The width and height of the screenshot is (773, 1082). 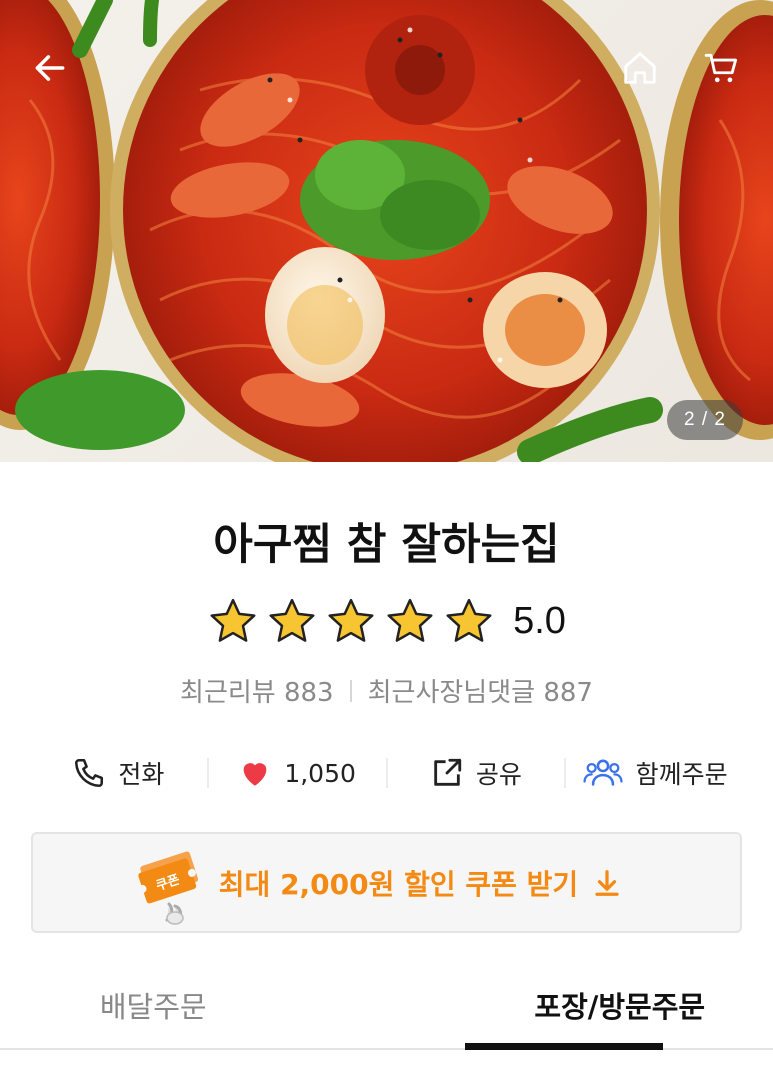 What do you see at coordinates (705, 420) in the screenshot?
I see `carousel-page-indicator: 2 / 2` at bounding box center [705, 420].